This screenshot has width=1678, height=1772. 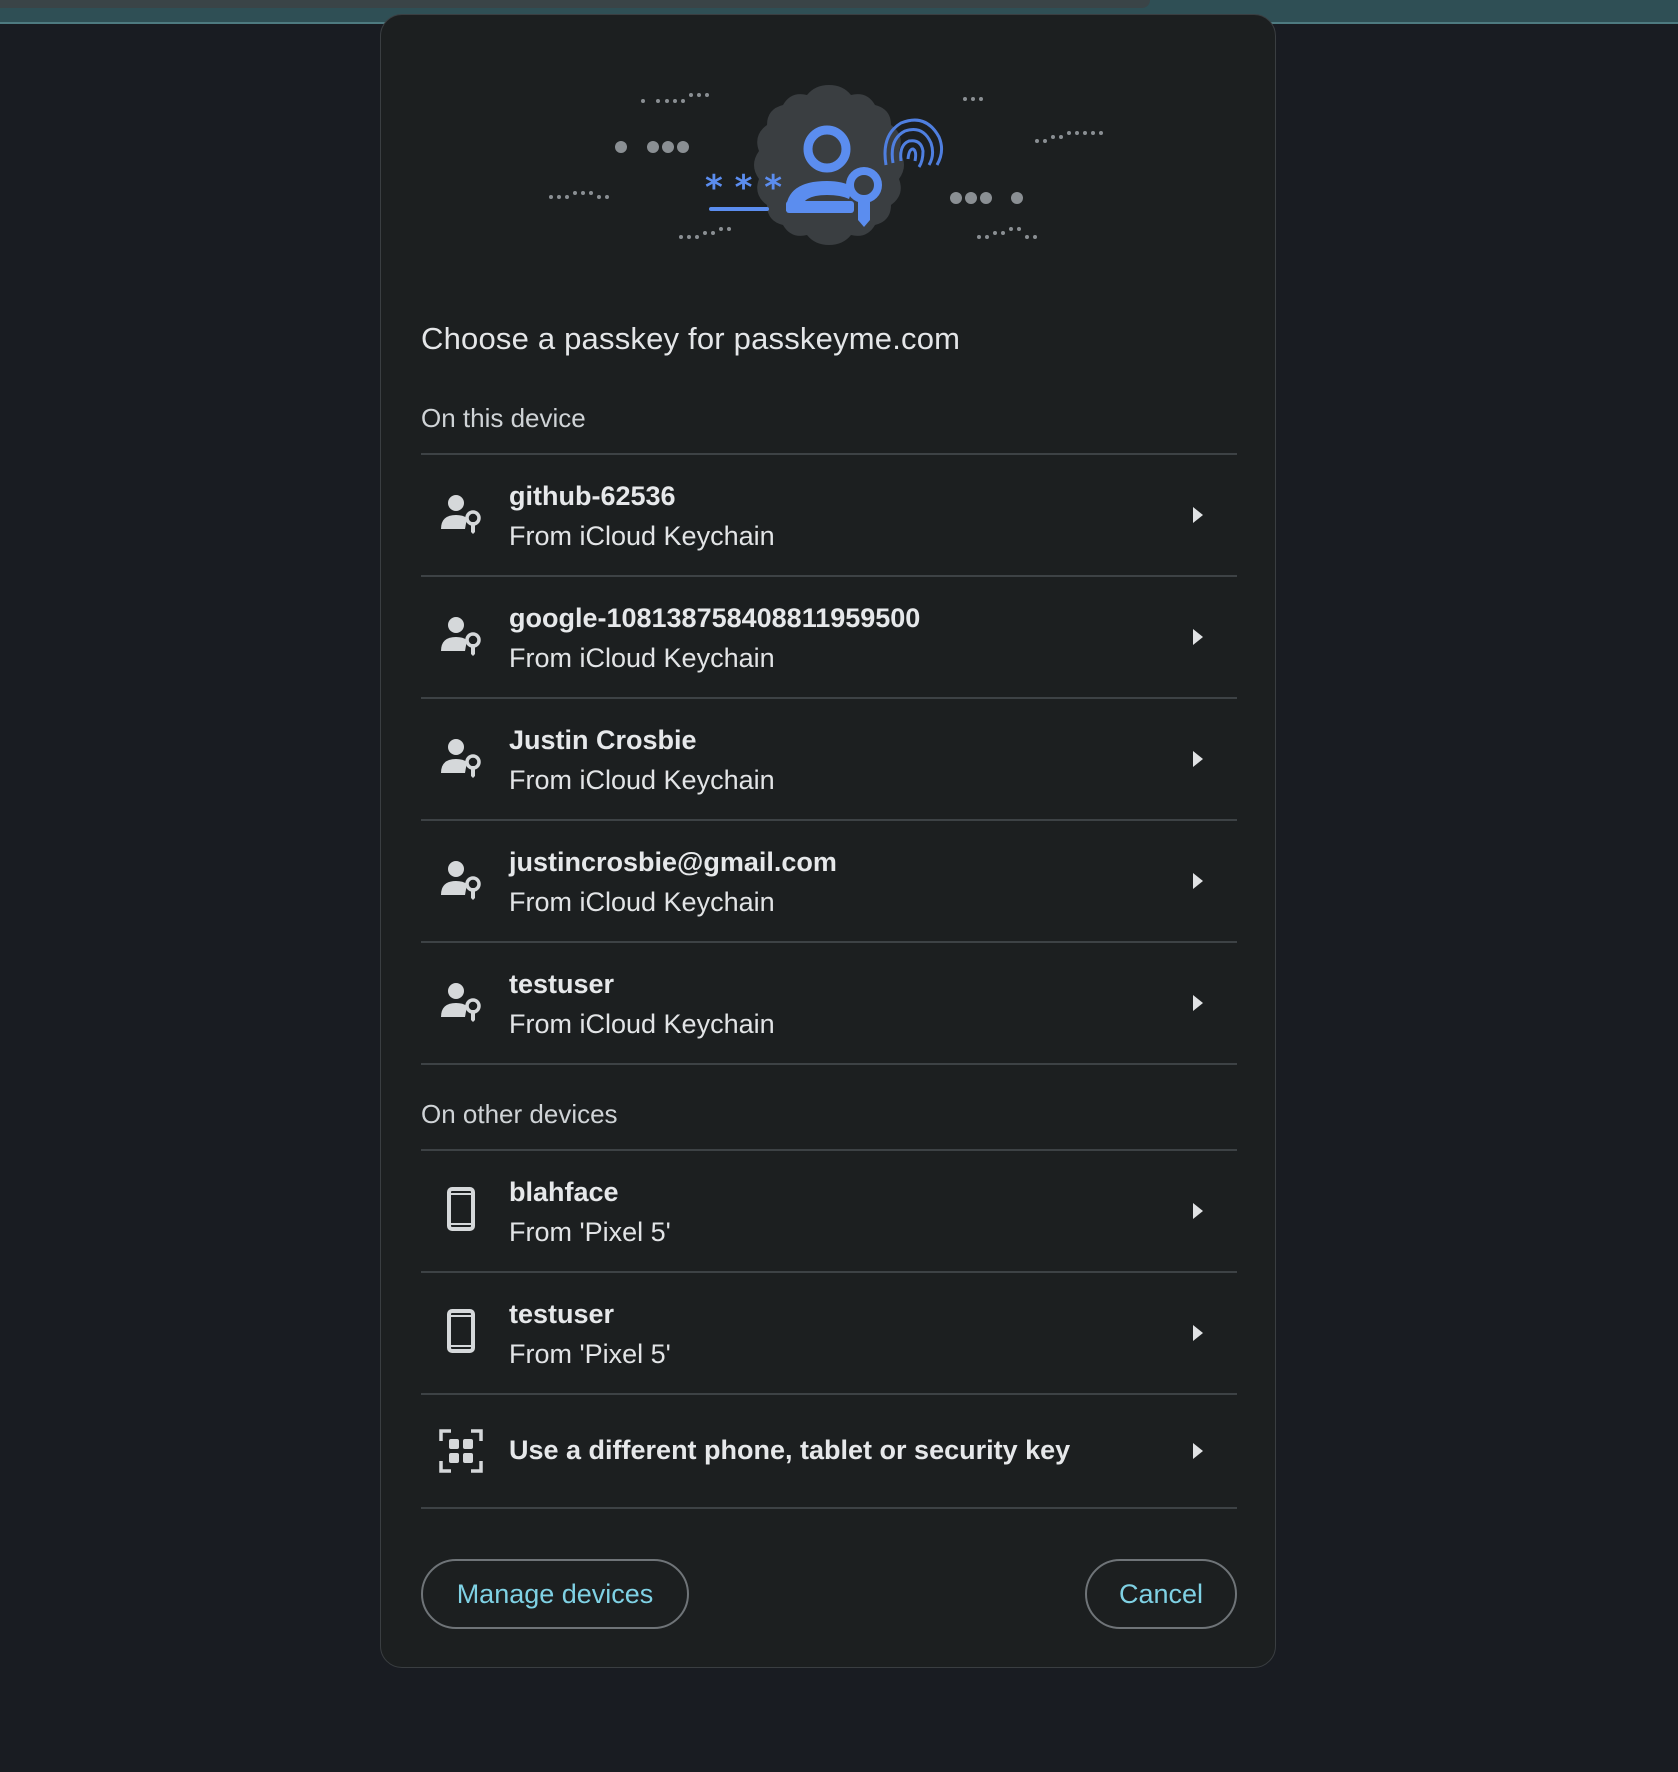 I want to click on passkey-username: github-62536, so click(x=592, y=496).